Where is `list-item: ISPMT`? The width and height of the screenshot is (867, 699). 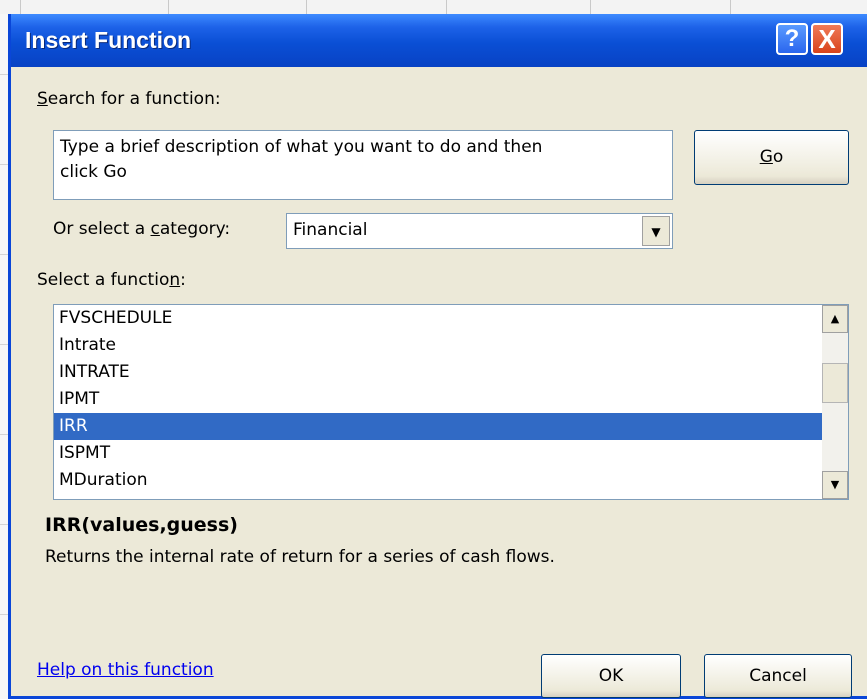
list-item: ISPMT is located at coordinates (438, 453).